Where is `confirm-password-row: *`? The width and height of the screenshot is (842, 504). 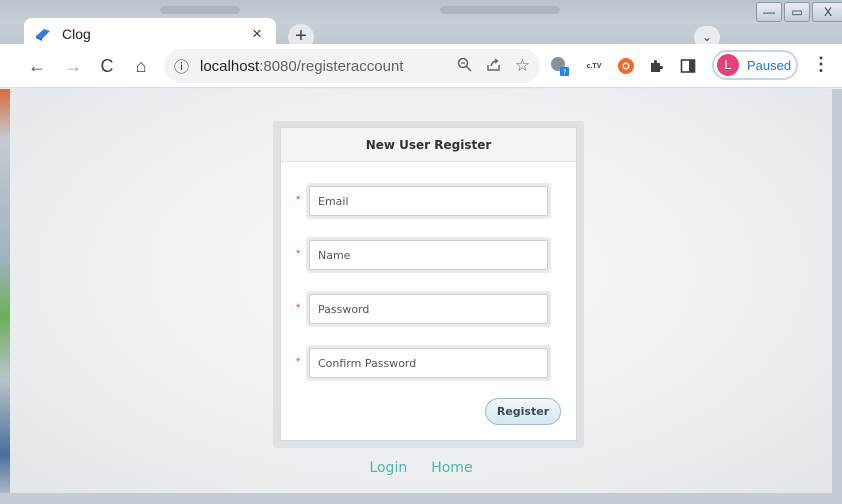 confirm-password-row: * is located at coordinates (429, 363).